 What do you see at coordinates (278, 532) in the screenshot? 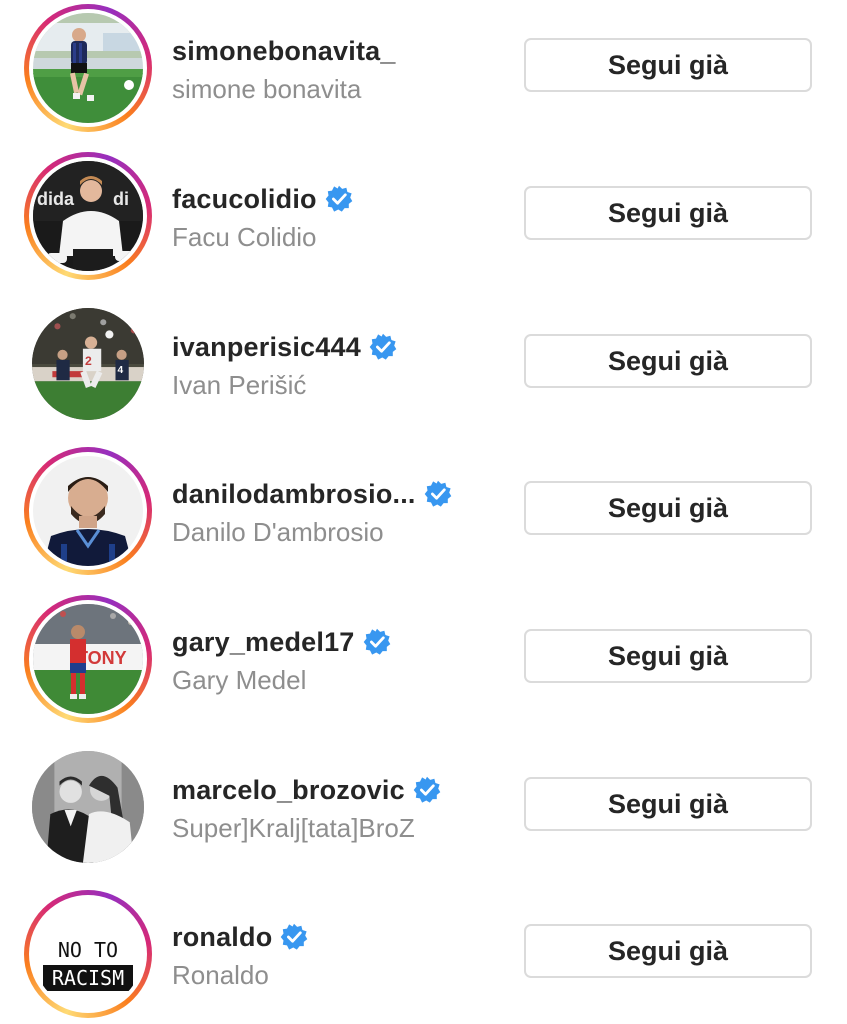
I see `full-name: Danilo D'ambrosio` at bounding box center [278, 532].